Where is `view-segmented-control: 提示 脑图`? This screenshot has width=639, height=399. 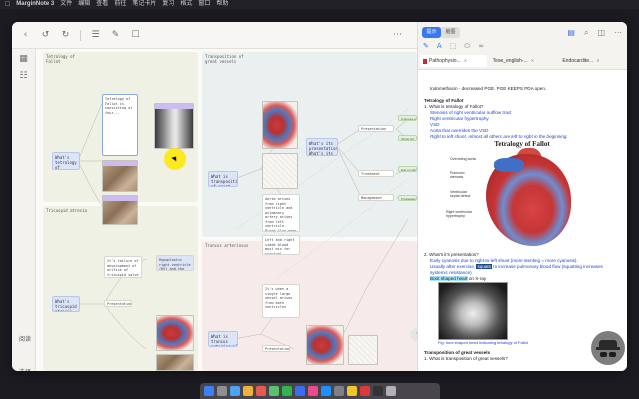
view-segmented-control: 提示 脑图 is located at coordinates (441, 32).